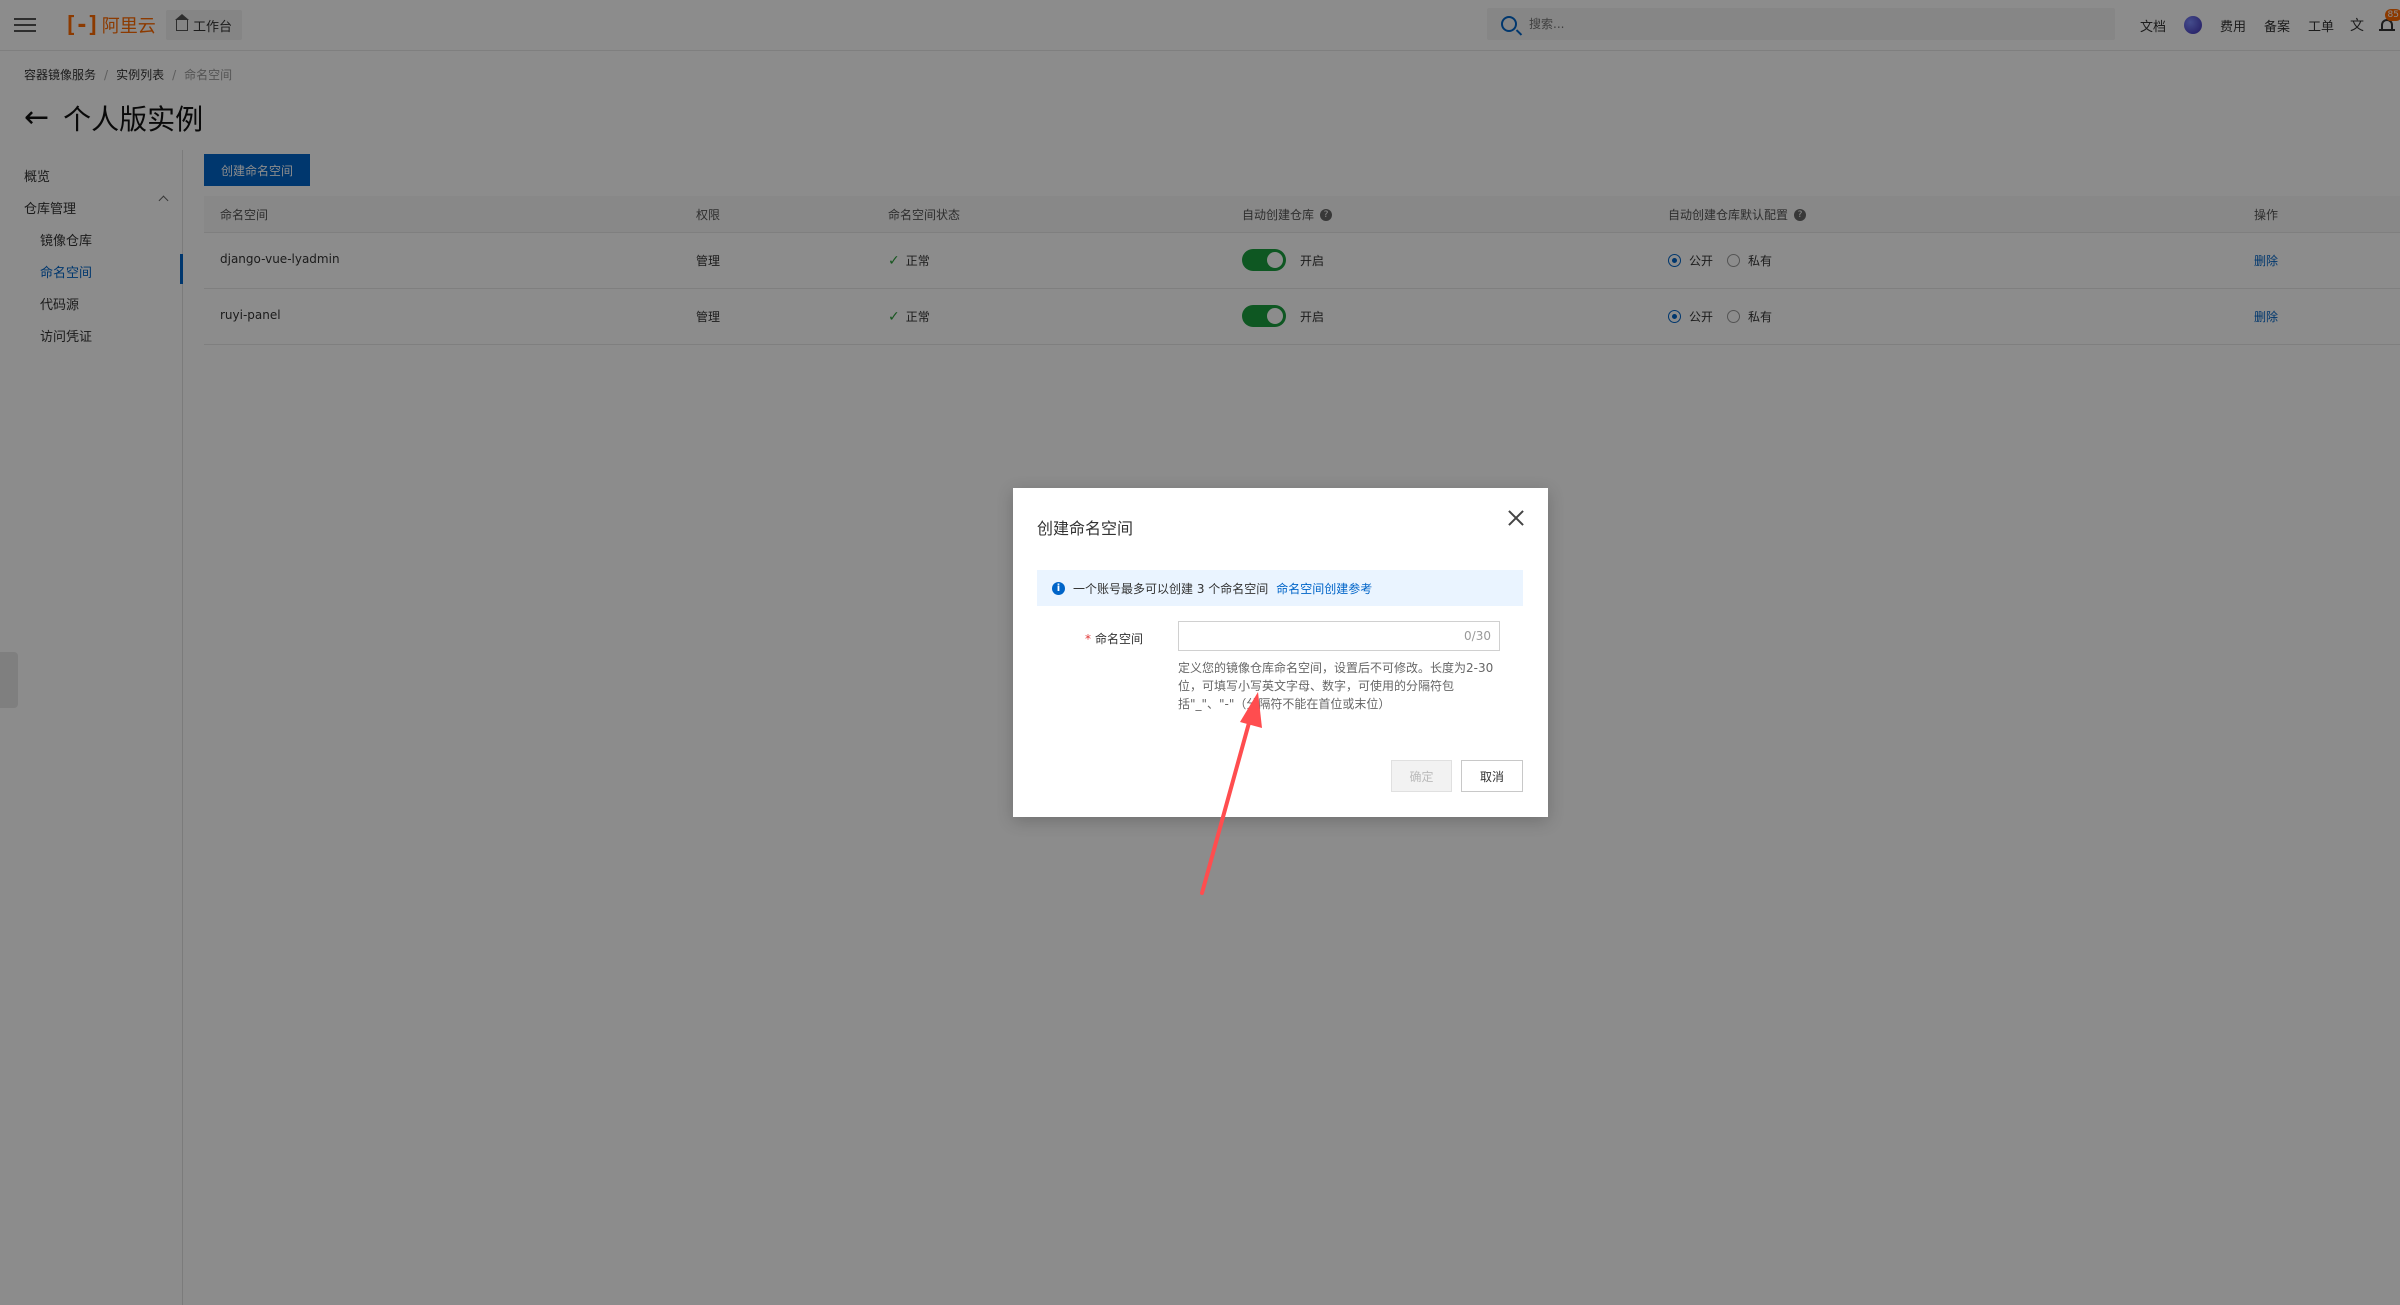 This screenshot has width=2400, height=1305. Describe the element at coordinates (1171, 588) in the screenshot. I see `notice-text: 一个账号最多可以创建 3 个命名空间` at that location.